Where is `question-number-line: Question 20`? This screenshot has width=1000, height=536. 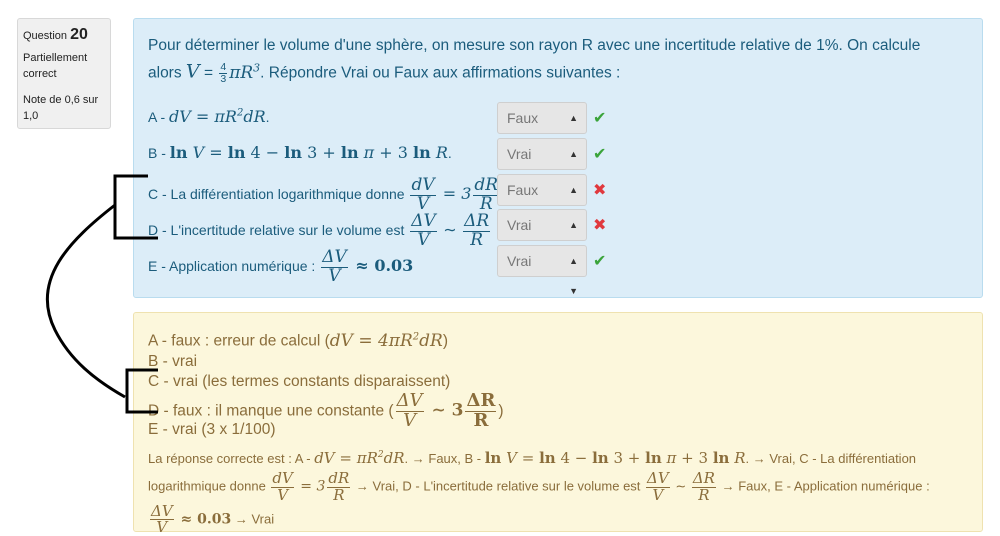
question-number-line: Question 20 is located at coordinates (64, 35).